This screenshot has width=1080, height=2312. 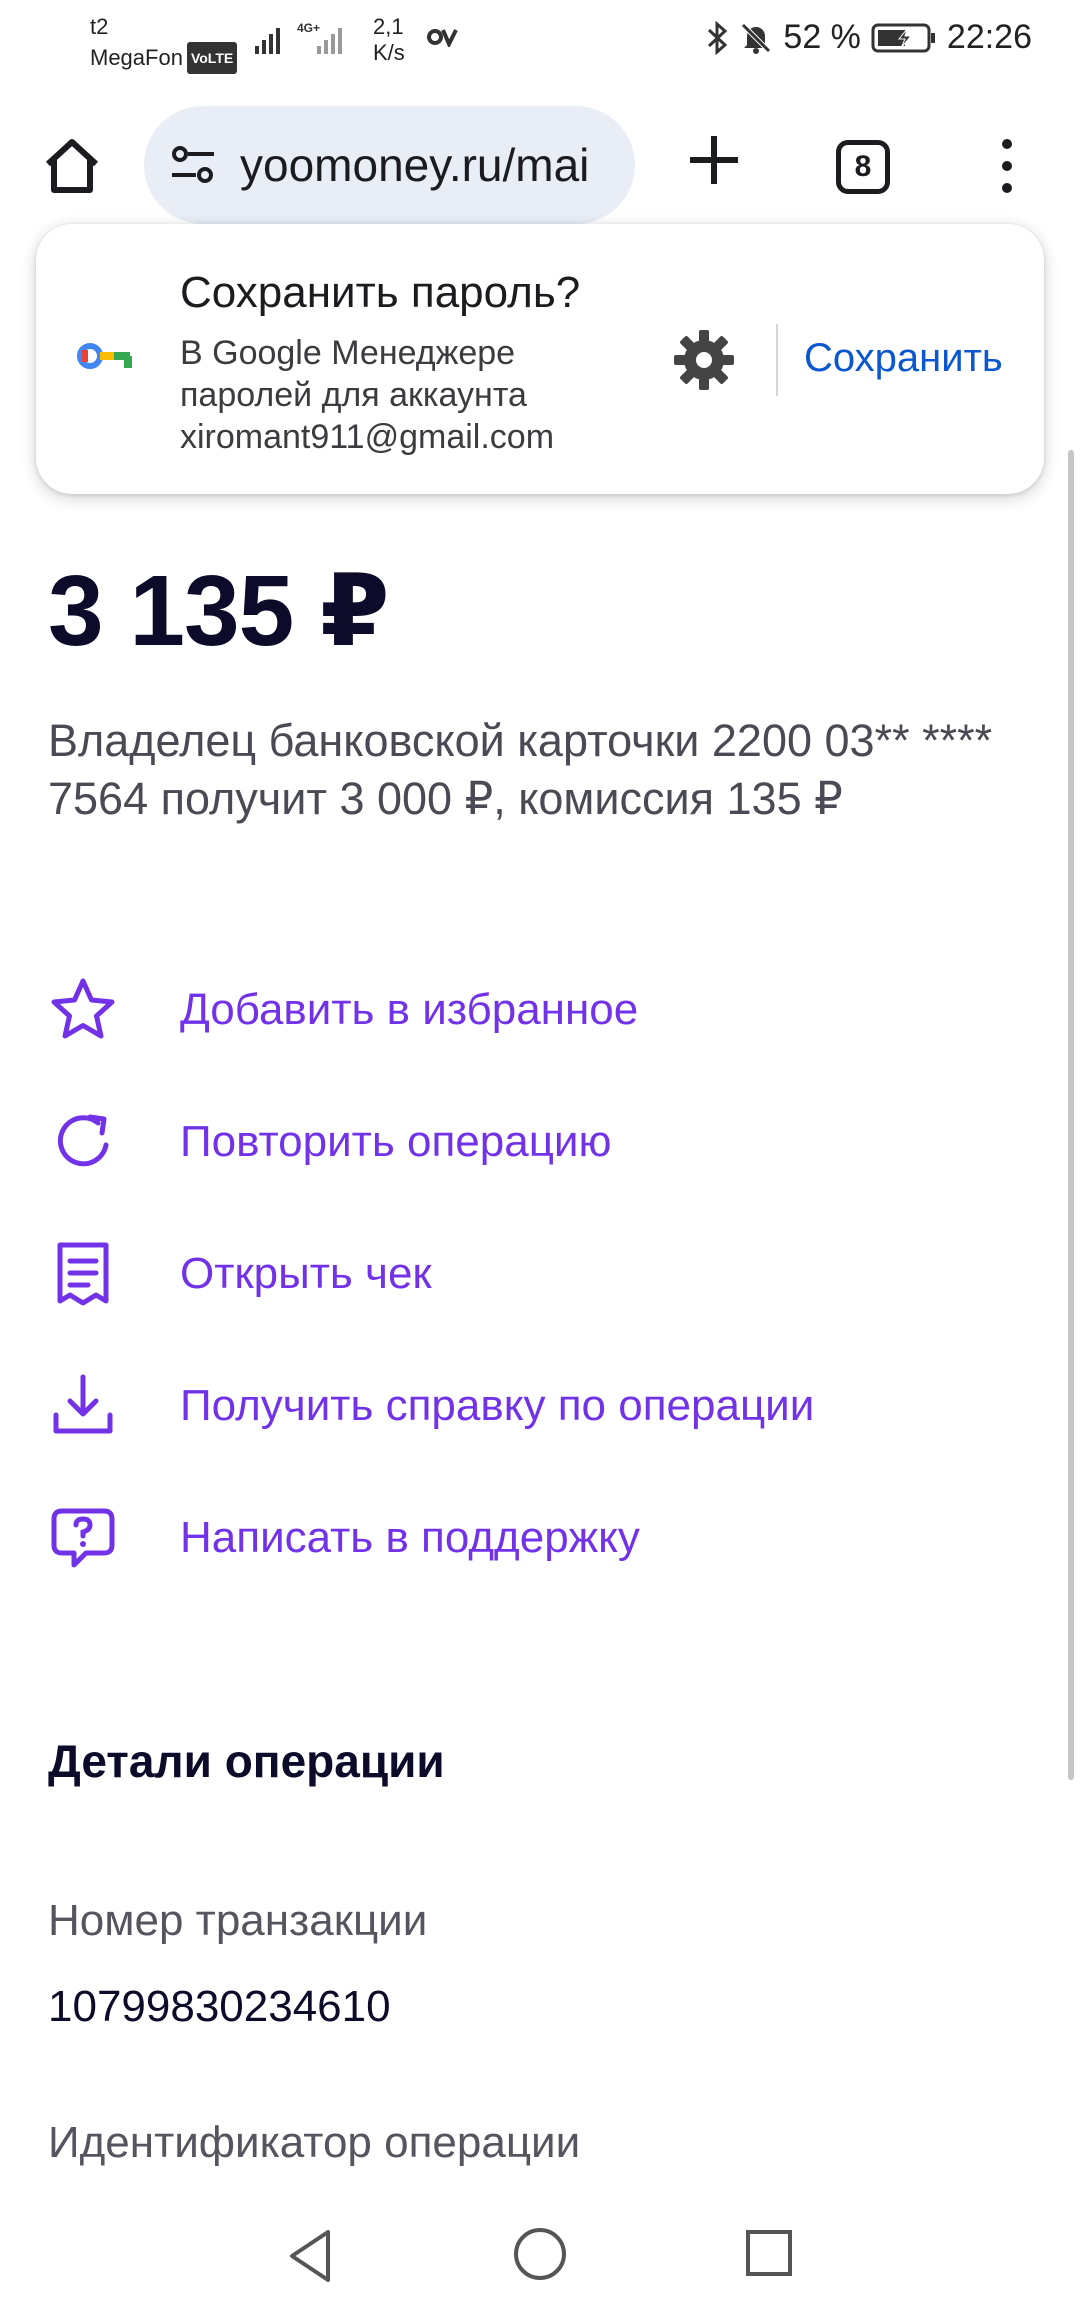 I want to click on receipt-icon, so click(x=83, y=1274).